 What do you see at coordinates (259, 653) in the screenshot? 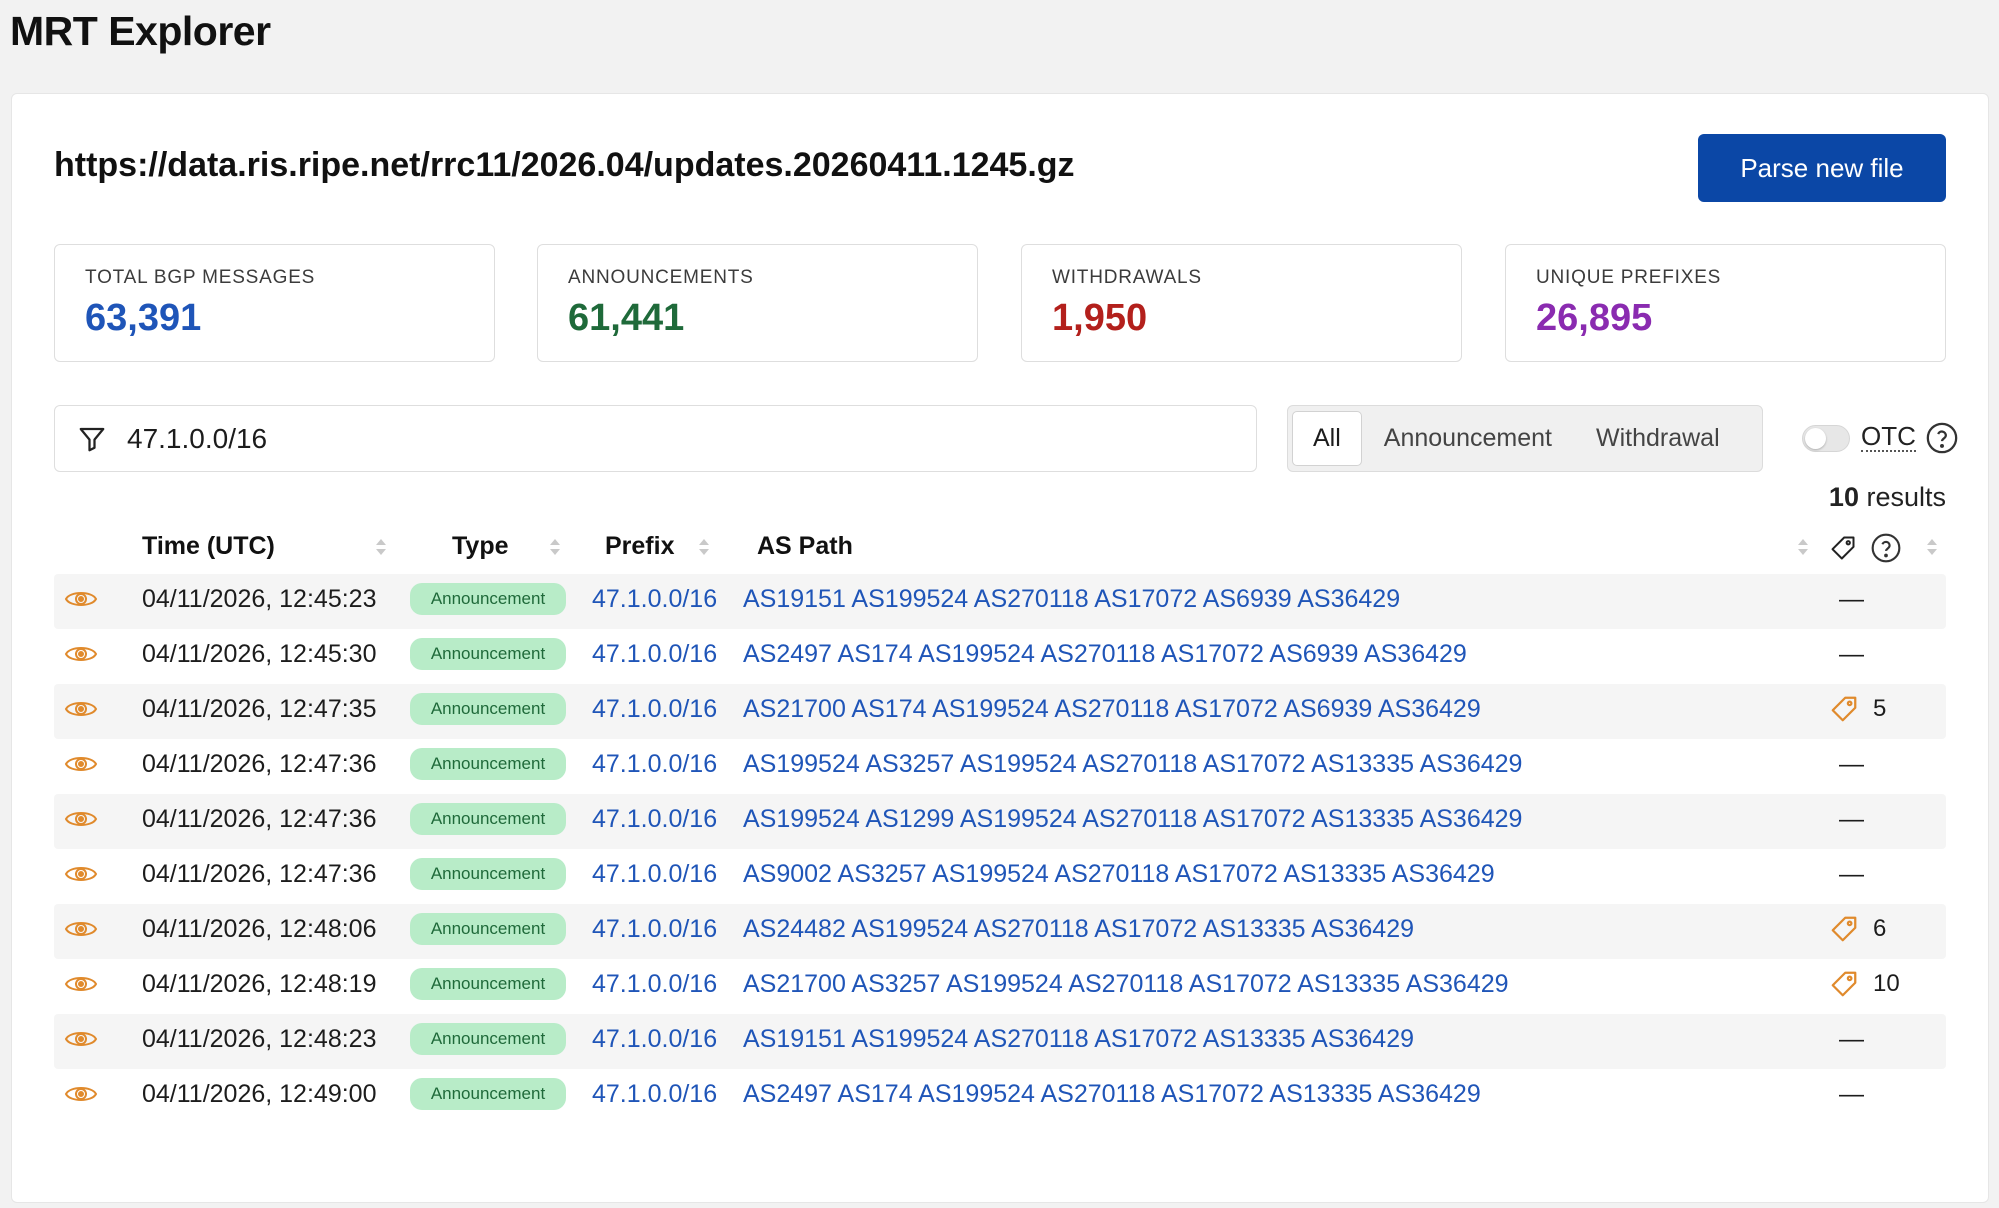
I see `row-time: 04/11/2026, 12:45:30` at bounding box center [259, 653].